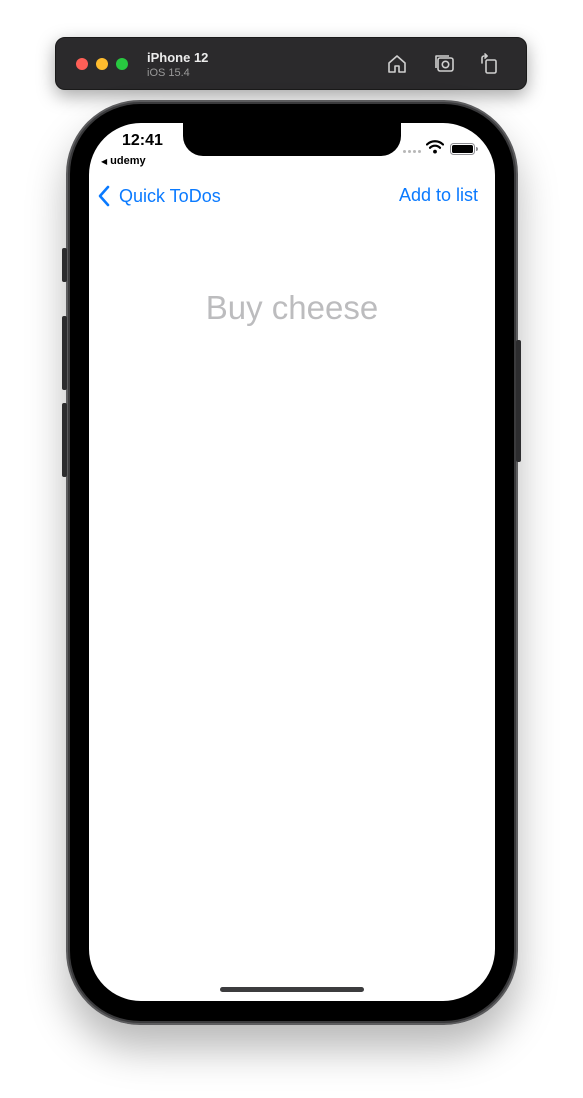 This screenshot has height=1098, width=583. What do you see at coordinates (128, 161) in the screenshot?
I see `back-app-label: udemy` at bounding box center [128, 161].